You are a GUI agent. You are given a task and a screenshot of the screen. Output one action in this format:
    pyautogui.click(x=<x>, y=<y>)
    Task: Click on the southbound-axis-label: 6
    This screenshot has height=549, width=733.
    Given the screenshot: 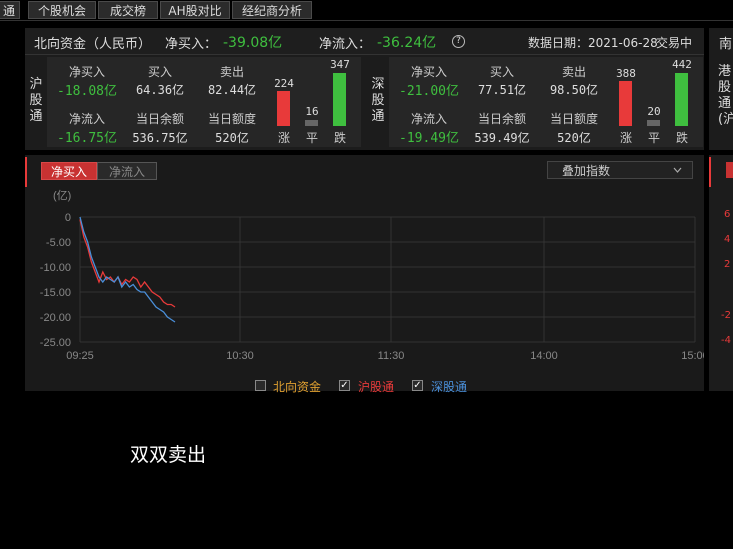 What is the action you would take?
    pyautogui.click(x=727, y=214)
    